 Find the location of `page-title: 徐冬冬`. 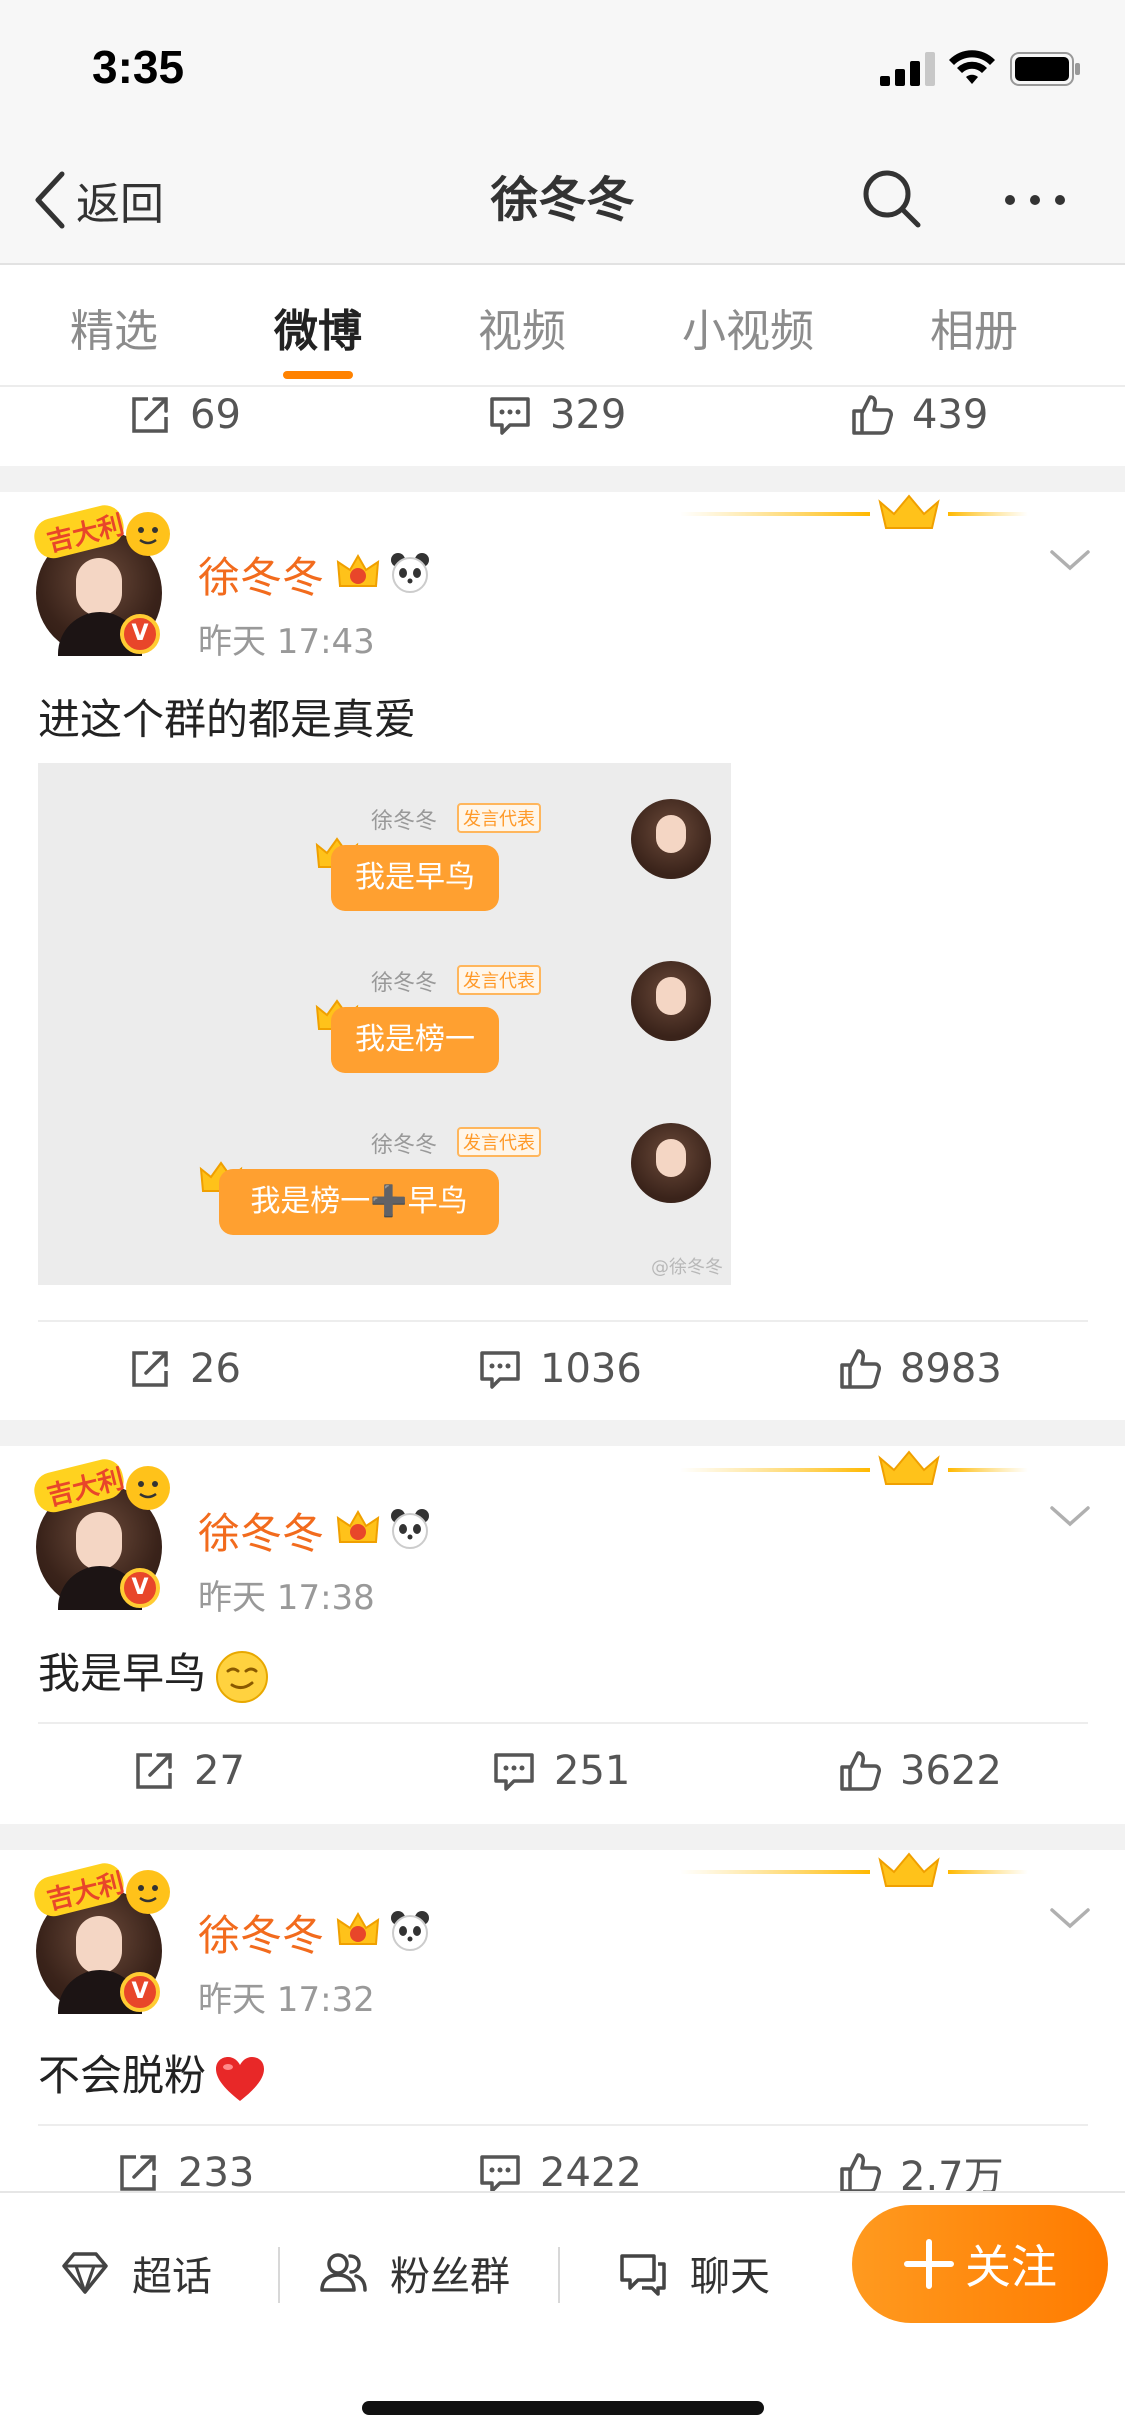

page-title: 徐冬冬 is located at coordinates (562, 200).